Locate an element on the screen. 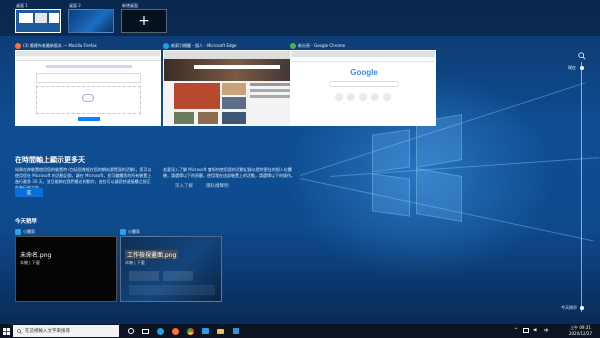 This screenshot has width=600, height=338. google-logo: Google is located at coordinates (364, 72).